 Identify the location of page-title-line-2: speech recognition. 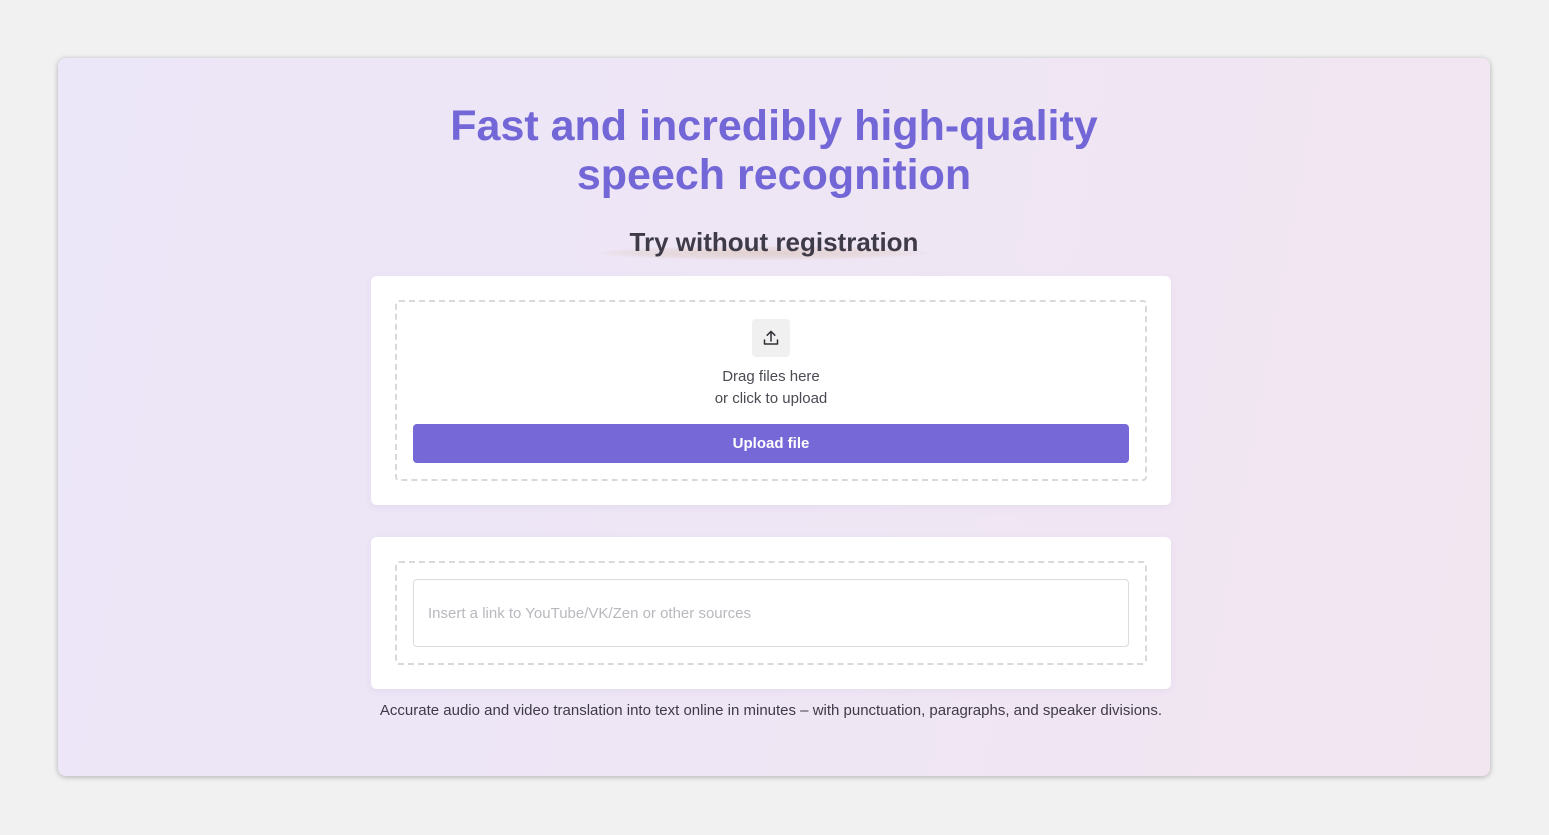
(774, 175).